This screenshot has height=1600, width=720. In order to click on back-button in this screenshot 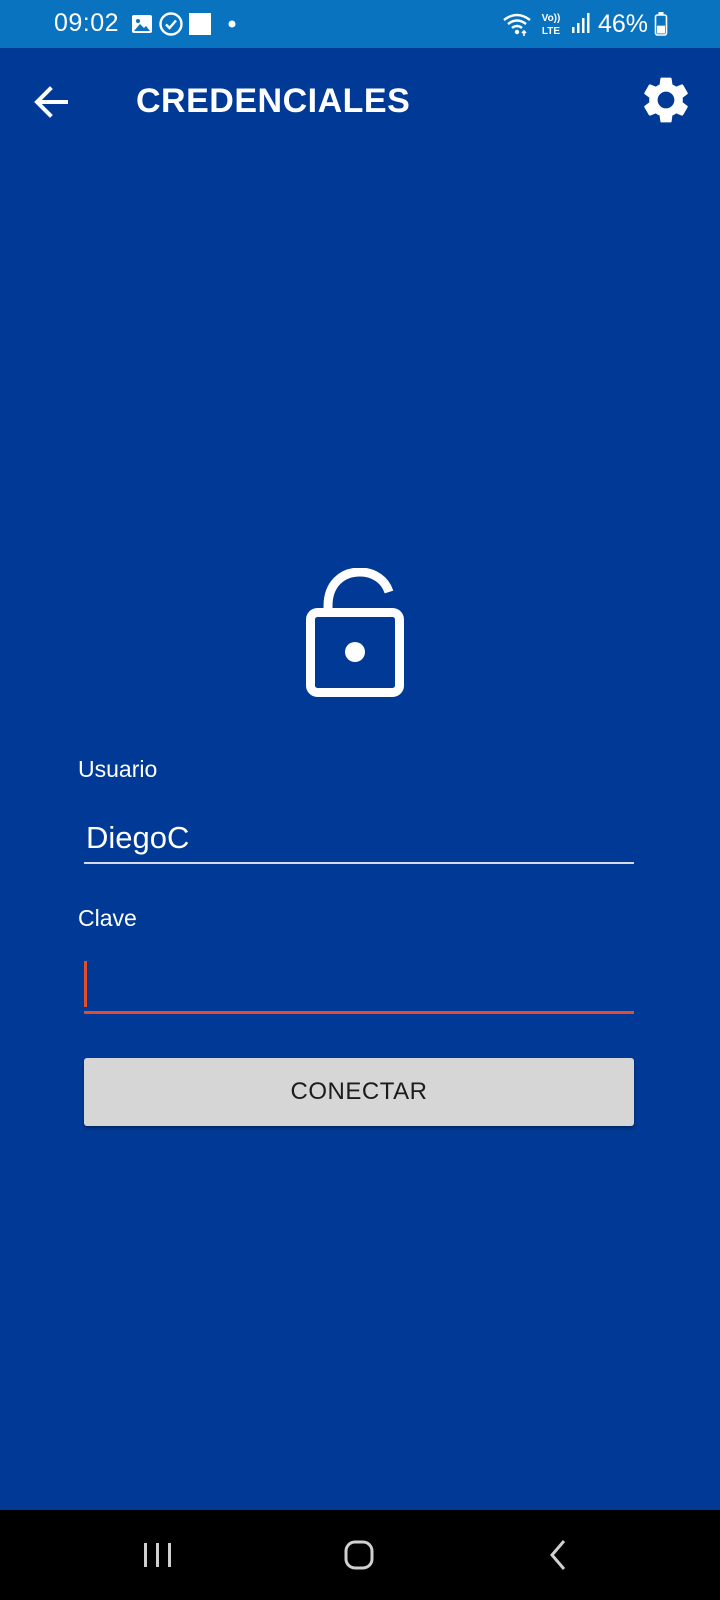, I will do `click(52, 102)`.